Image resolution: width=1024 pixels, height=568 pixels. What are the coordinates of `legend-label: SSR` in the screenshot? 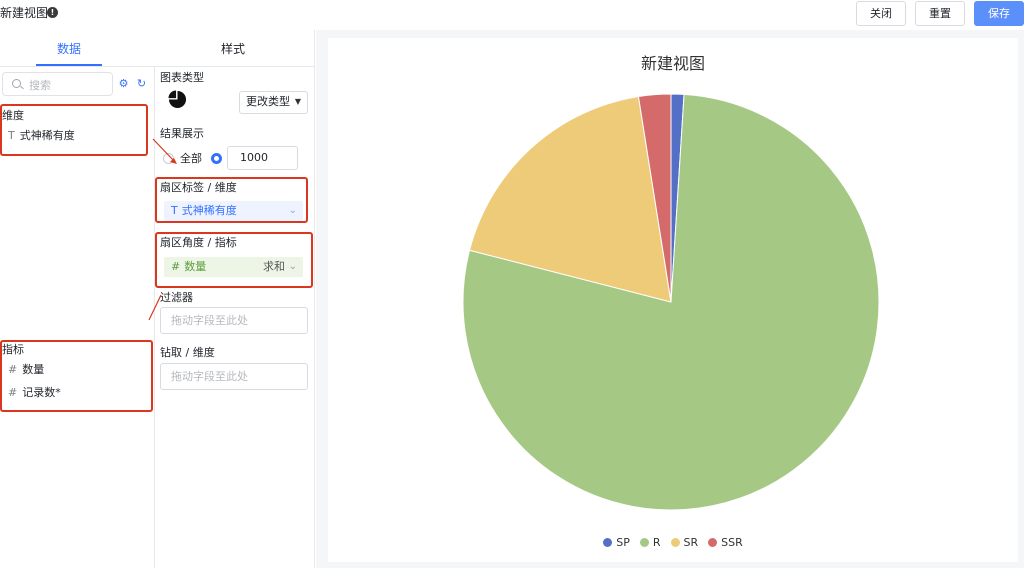 It's located at (732, 542).